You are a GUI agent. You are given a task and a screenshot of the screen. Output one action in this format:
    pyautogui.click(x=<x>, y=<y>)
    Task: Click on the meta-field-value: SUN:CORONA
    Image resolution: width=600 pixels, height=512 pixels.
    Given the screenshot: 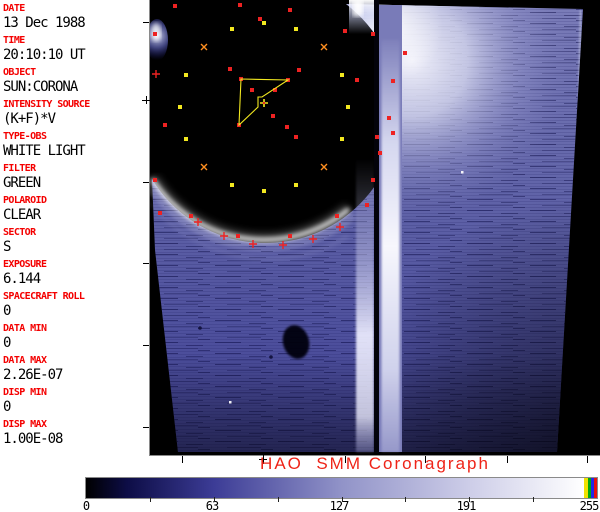 What is the action you would take?
    pyautogui.click(x=40, y=87)
    